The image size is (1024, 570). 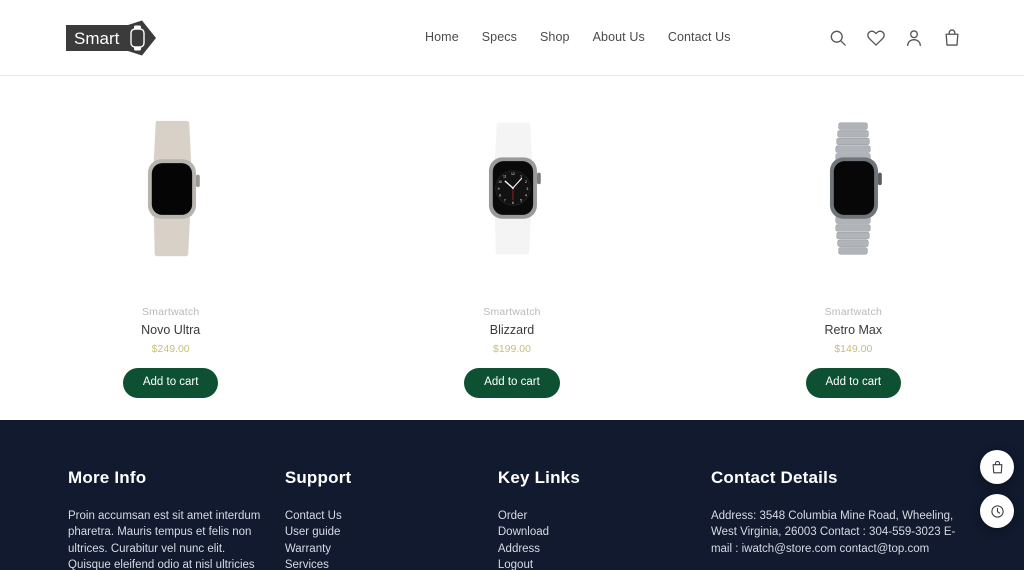 I want to click on footer-link-download: Download, so click(x=594, y=532).